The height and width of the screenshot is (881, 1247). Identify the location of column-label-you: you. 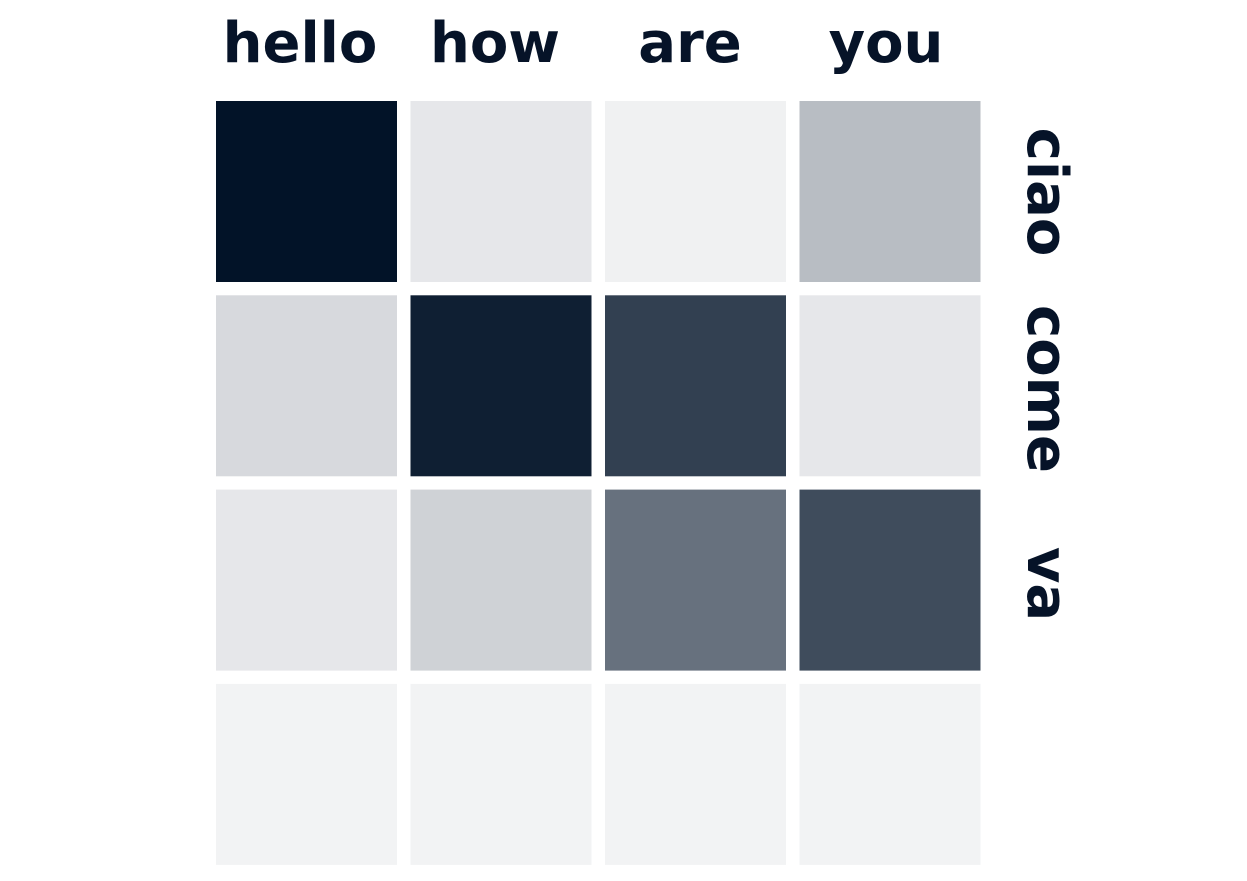
(886, 43).